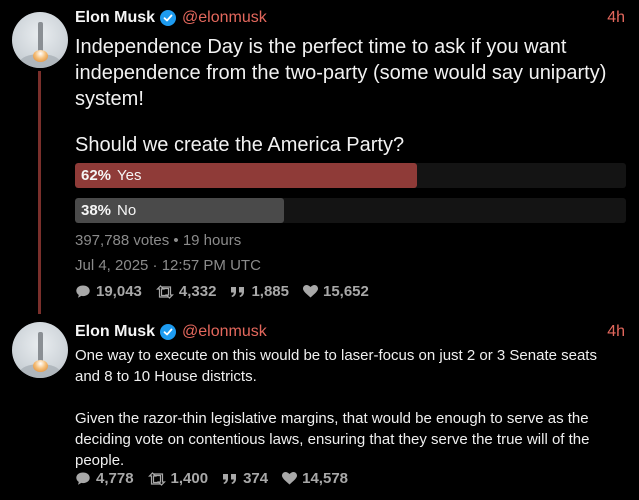  I want to click on reply-count: 4,778, so click(115, 478).